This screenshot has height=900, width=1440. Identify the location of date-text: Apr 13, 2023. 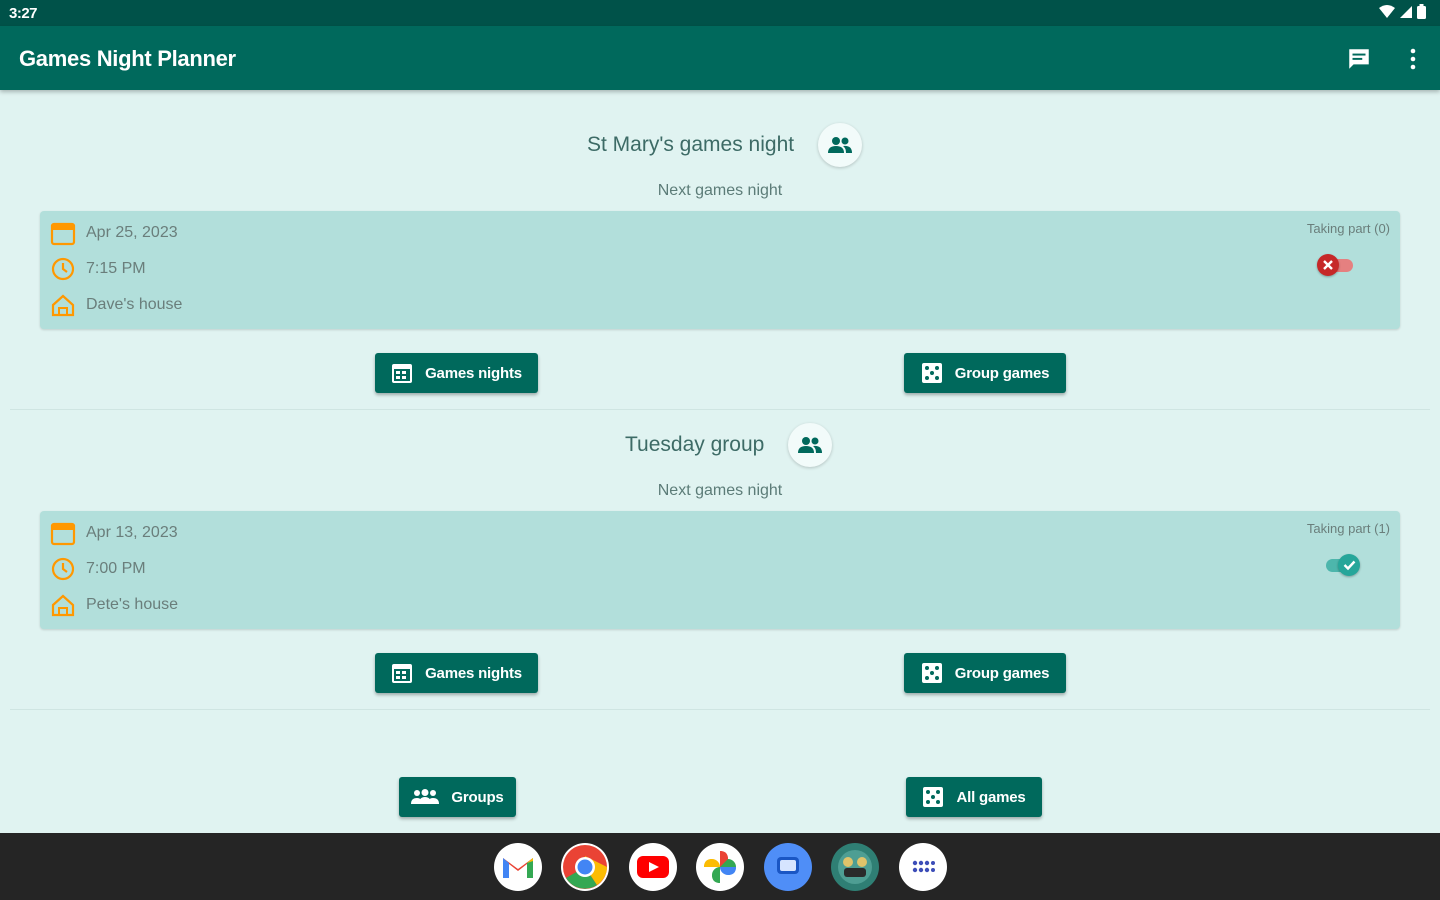
(132, 532).